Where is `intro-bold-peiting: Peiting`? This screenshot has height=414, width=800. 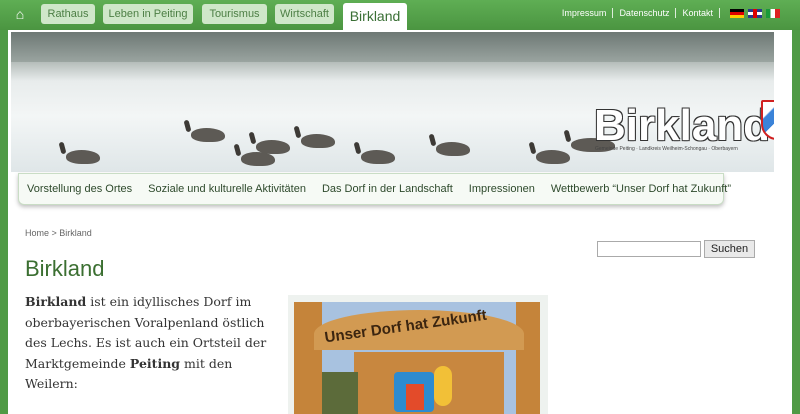 intro-bold-peiting: Peiting is located at coordinates (155, 363).